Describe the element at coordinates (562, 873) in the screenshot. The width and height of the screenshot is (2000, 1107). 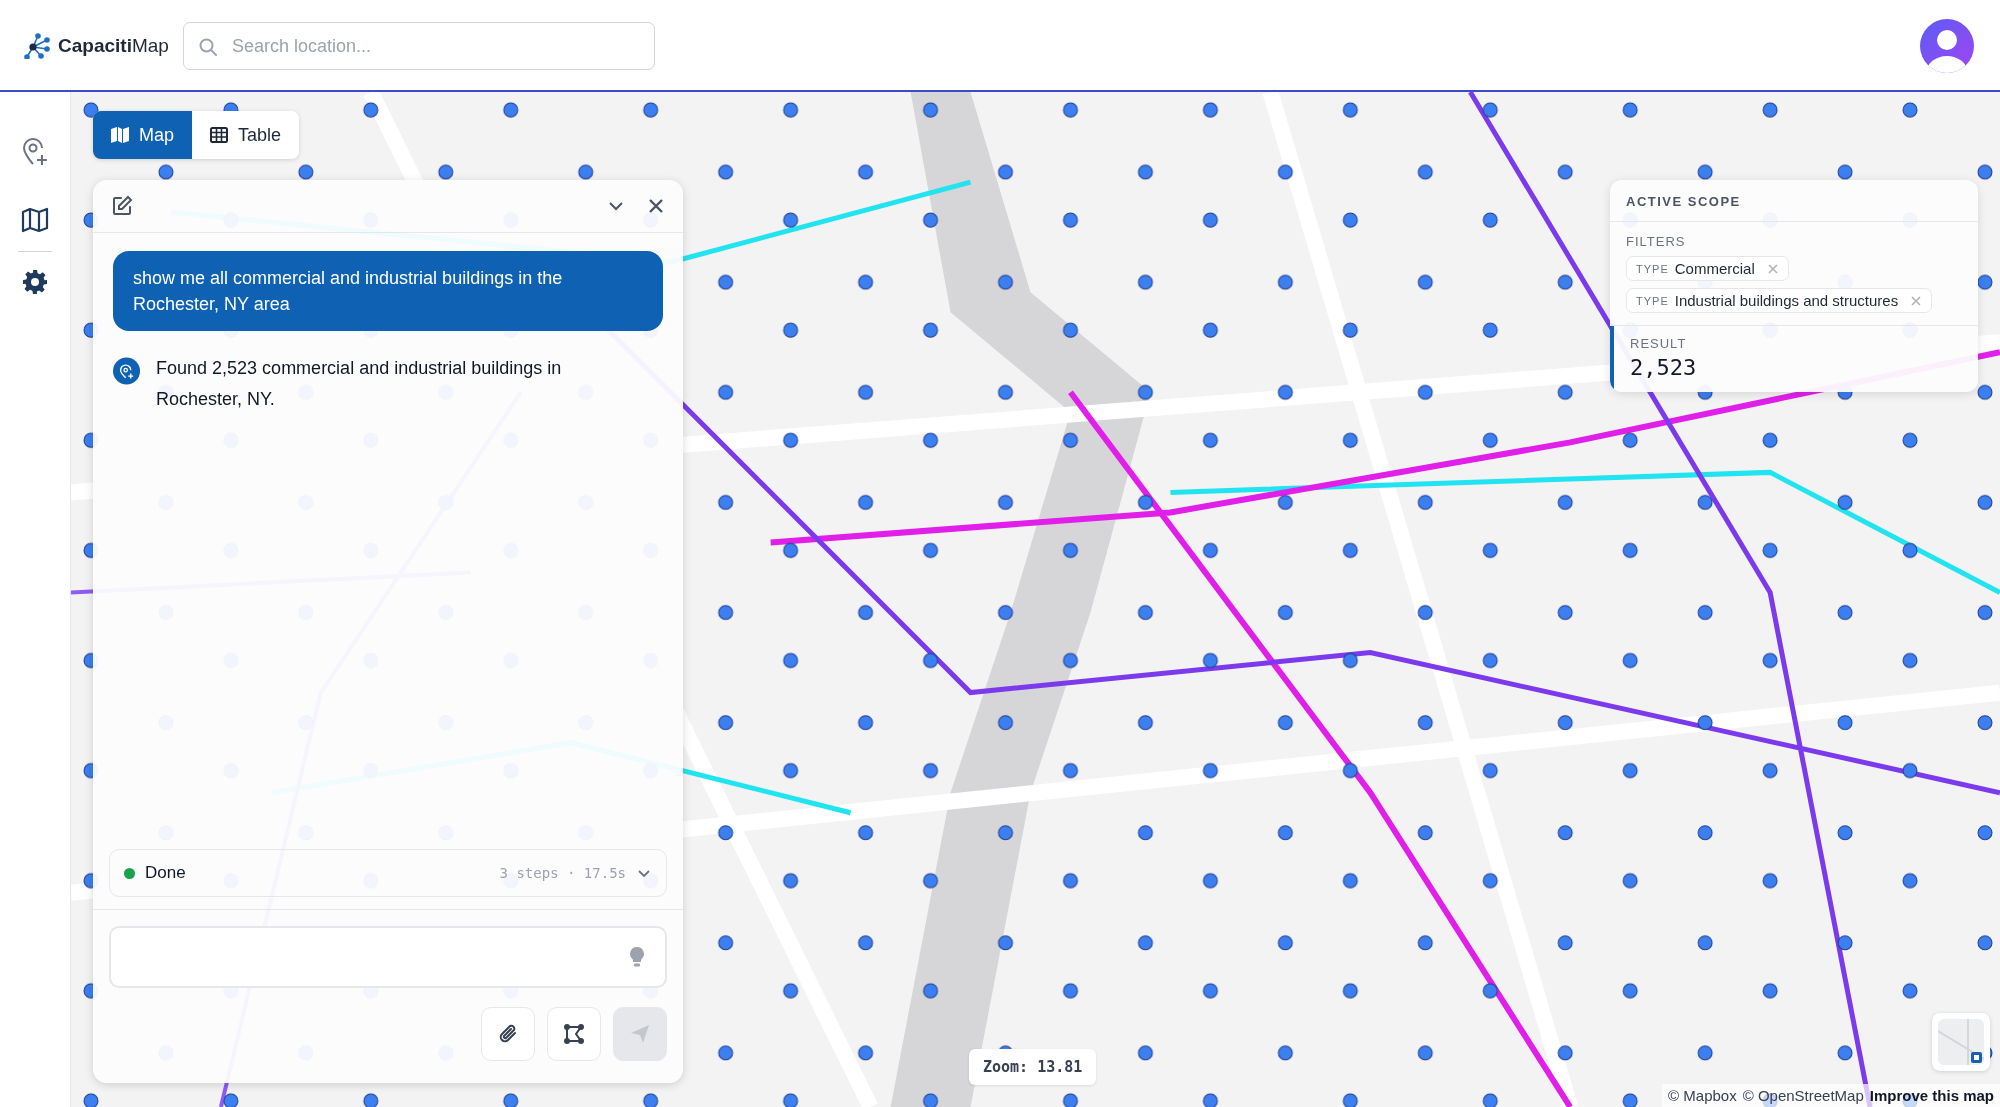
I see `status-meta: 3 steps · 17.5s` at that location.